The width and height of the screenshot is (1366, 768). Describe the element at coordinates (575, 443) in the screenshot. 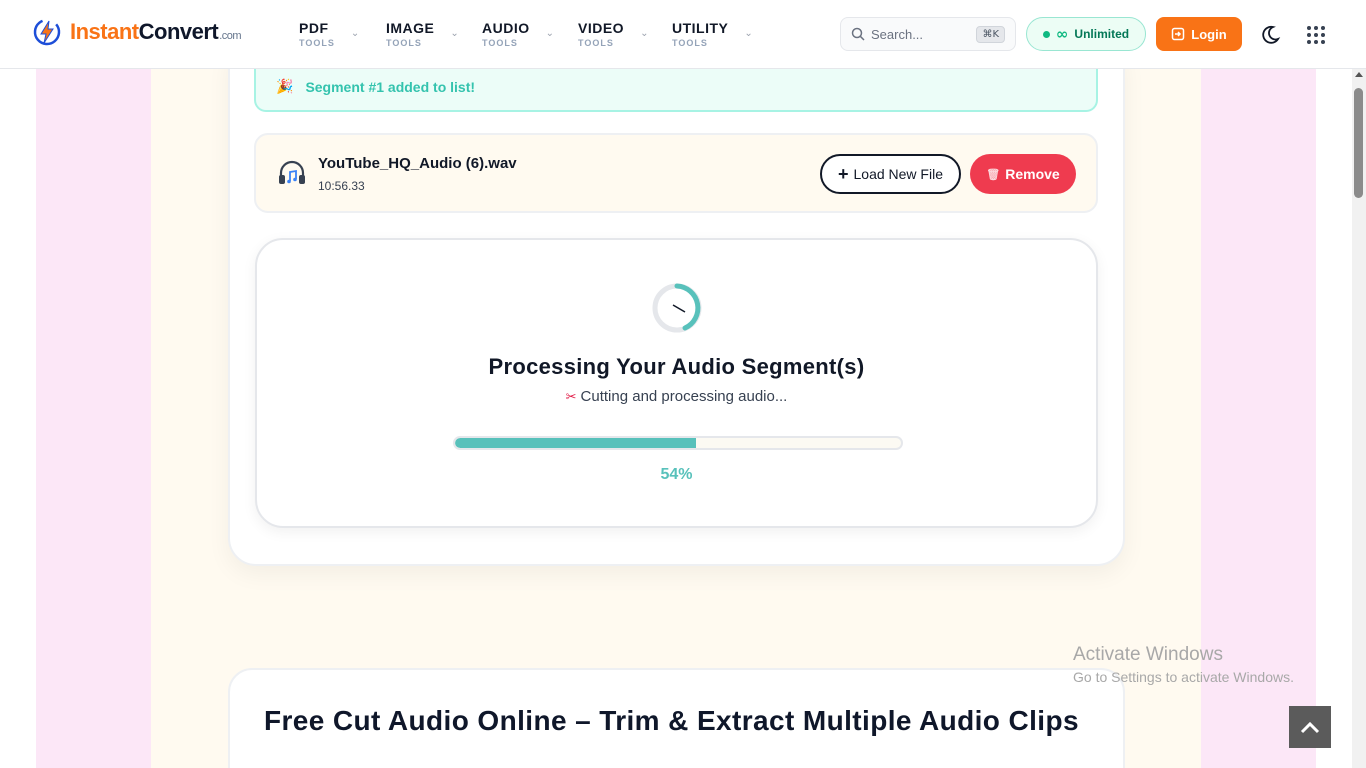

I see `progress-bar-fill` at that location.